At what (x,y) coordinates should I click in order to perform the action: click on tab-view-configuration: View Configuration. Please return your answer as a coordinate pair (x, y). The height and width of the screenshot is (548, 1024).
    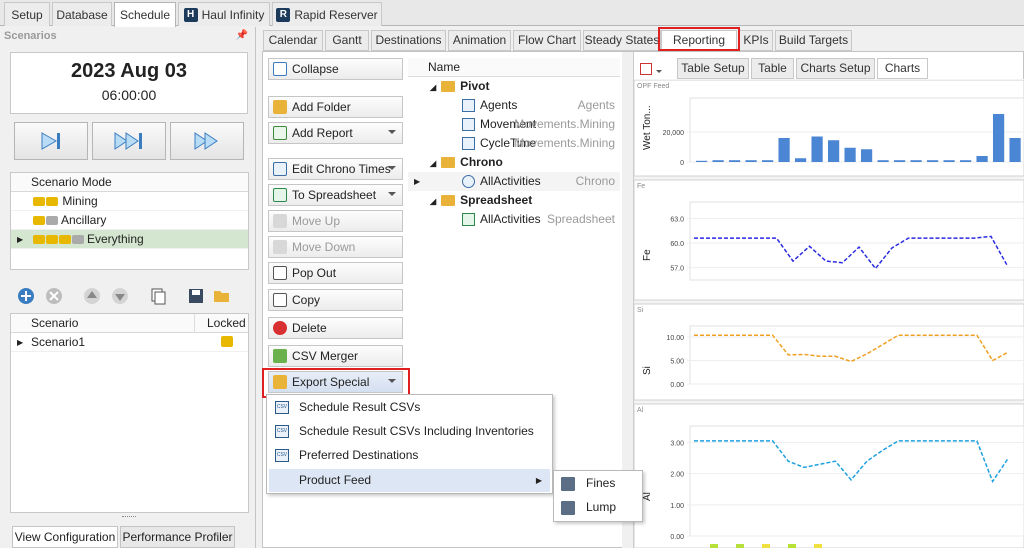
    Looking at the image, I should click on (65, 537).